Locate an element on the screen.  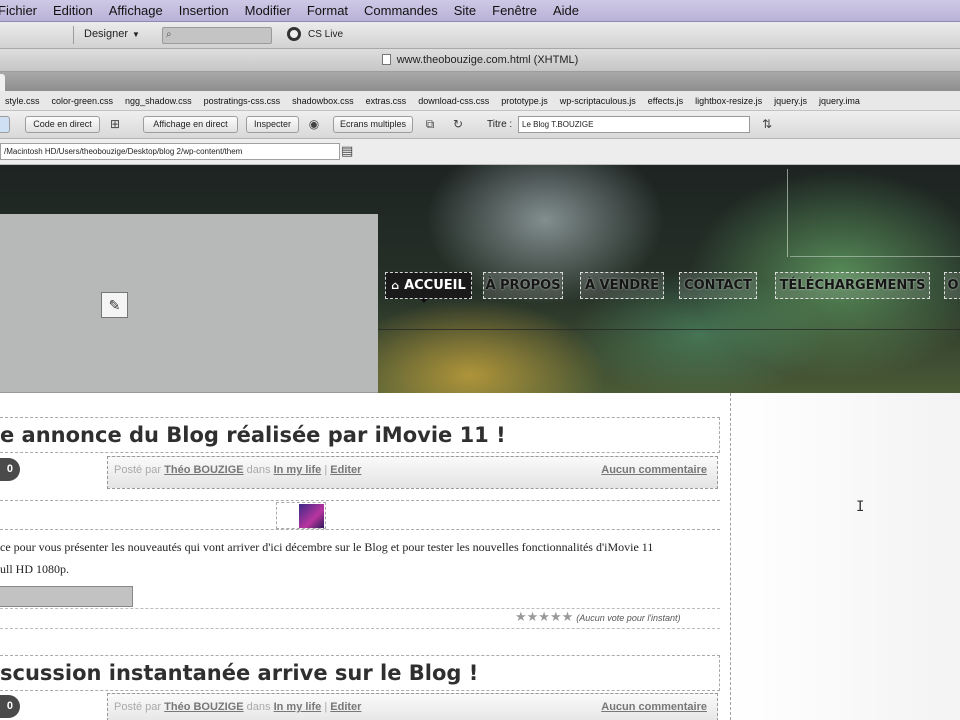
related-file: download-css.css is located at coordinates (454, 101).